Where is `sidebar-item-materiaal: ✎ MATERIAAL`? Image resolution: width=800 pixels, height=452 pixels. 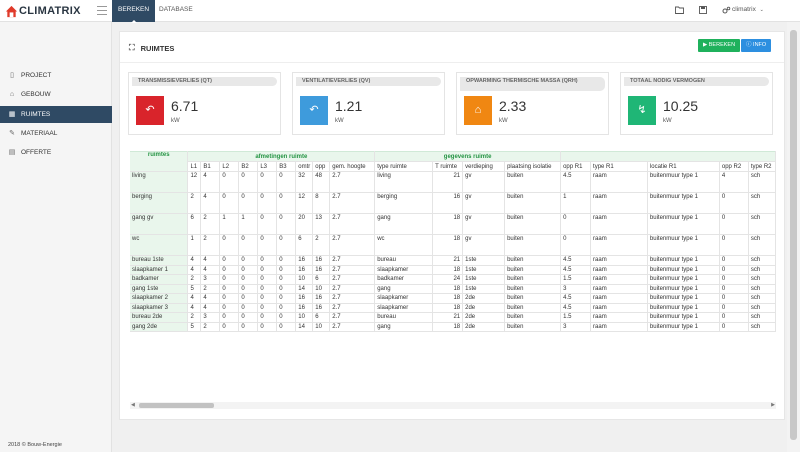
sidebar-item-materiaal: ✎ MATERIAAL is located at coordinates (56, 133).